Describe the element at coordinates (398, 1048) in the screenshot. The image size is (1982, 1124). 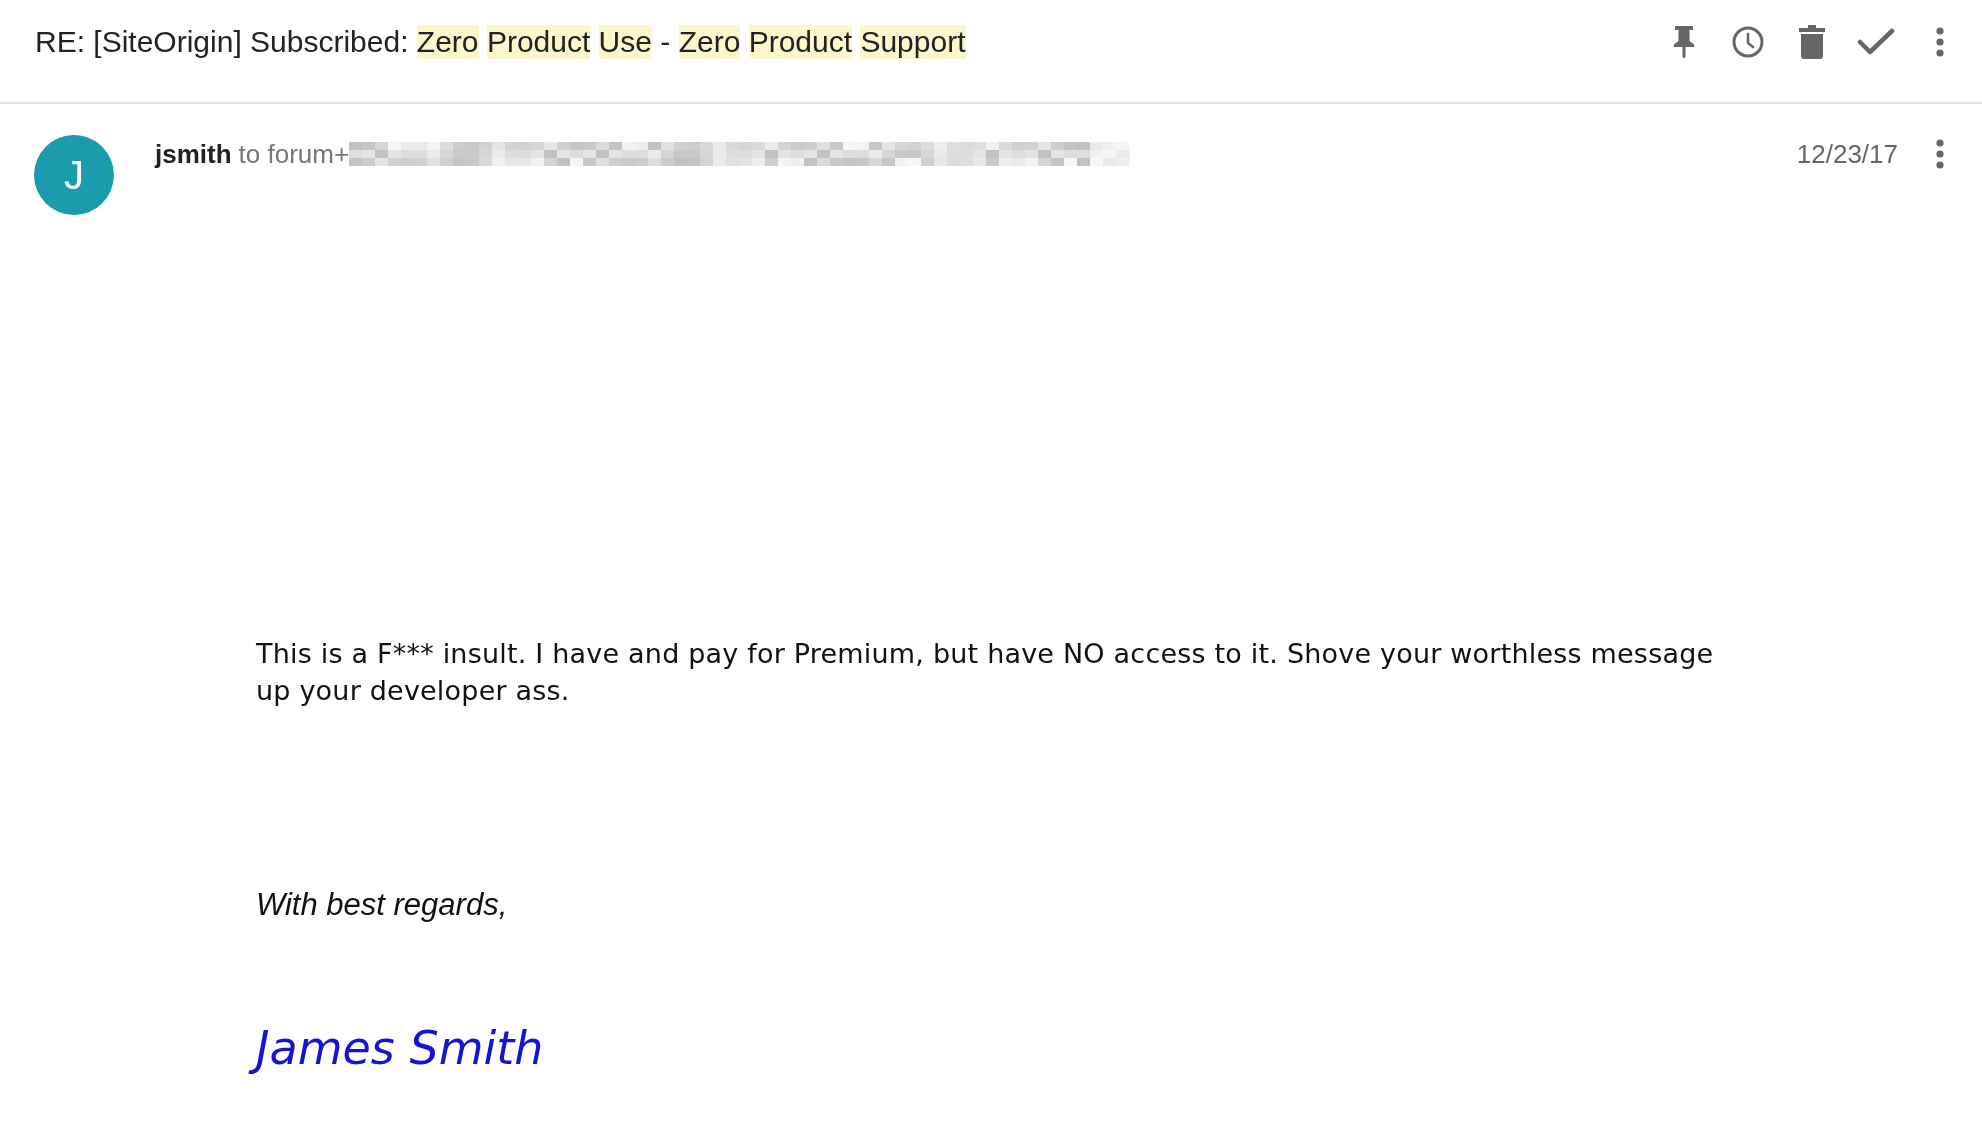
I see `signature-text: James Smith` at that location.